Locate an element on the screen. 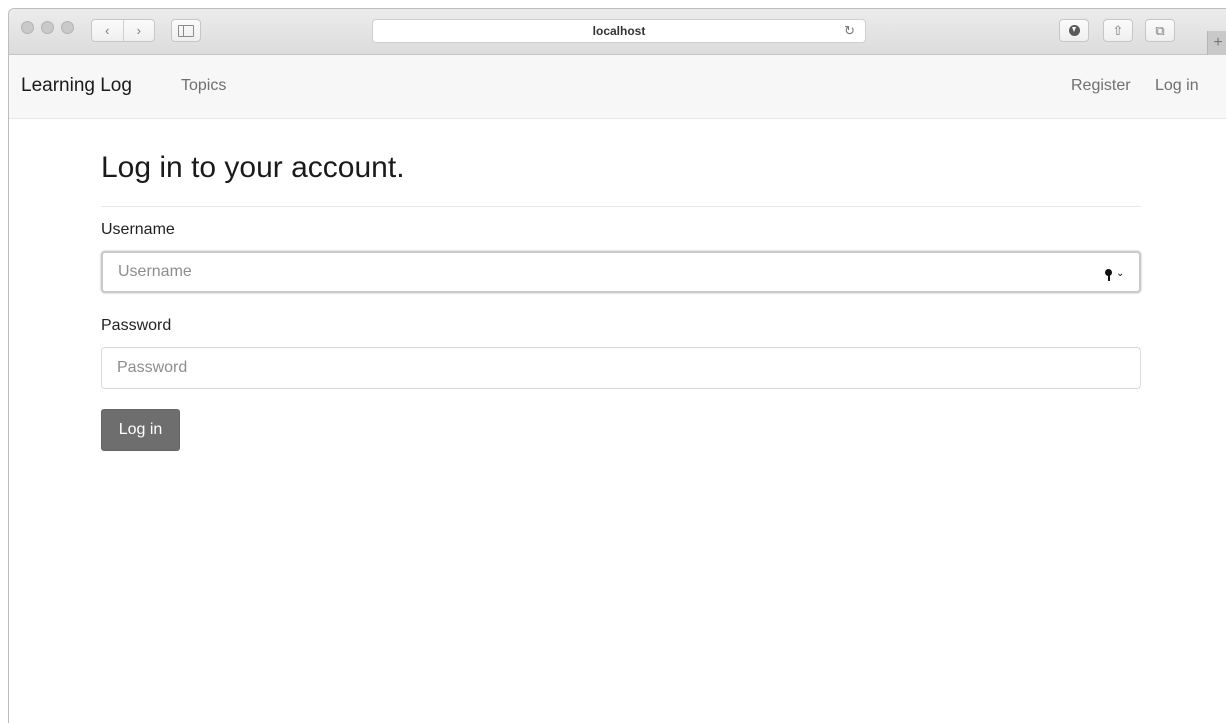 This screenshot has height=723, width=1226. history-nav: ‹ › is located at coordinates (123, 30).